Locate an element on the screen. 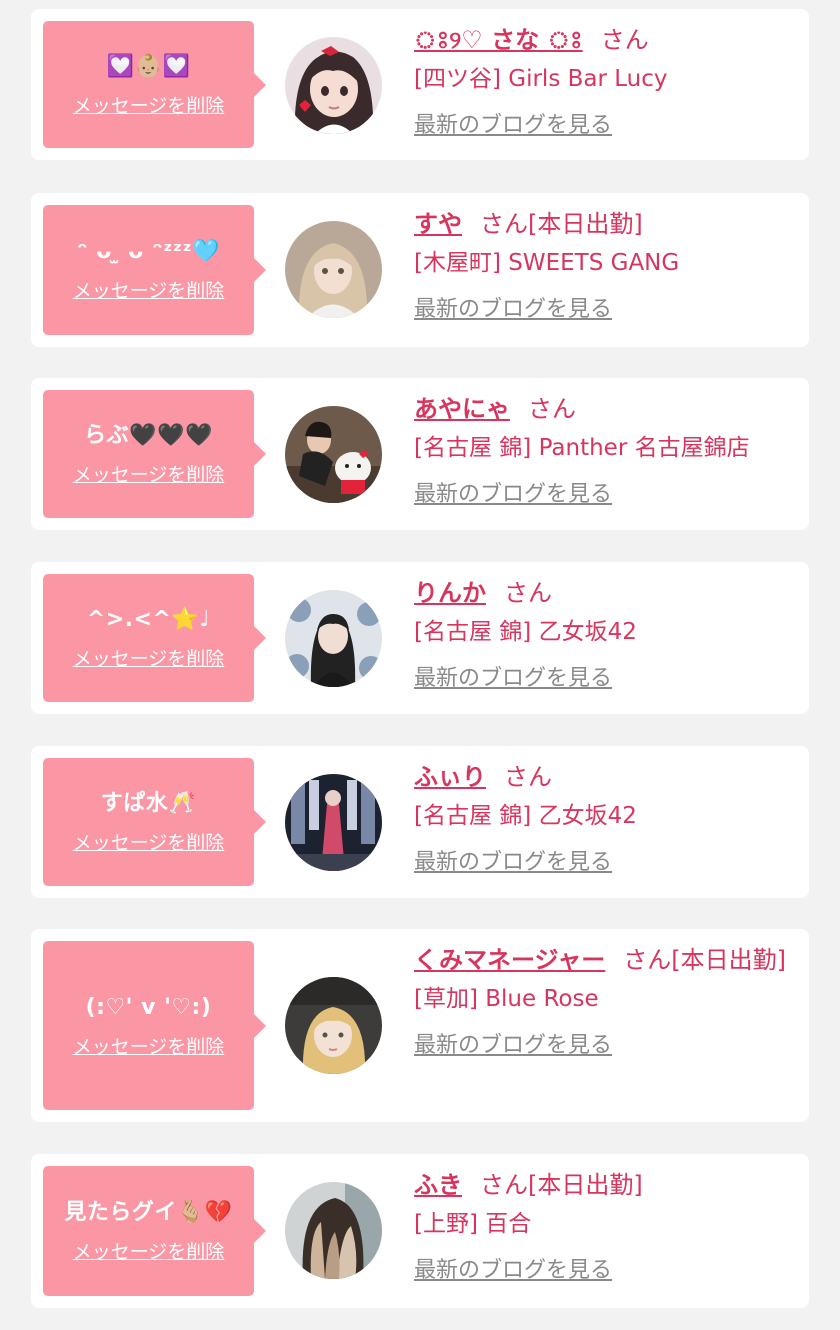  message-text: すぱ水🥂 is located at coordinates (148, 803).